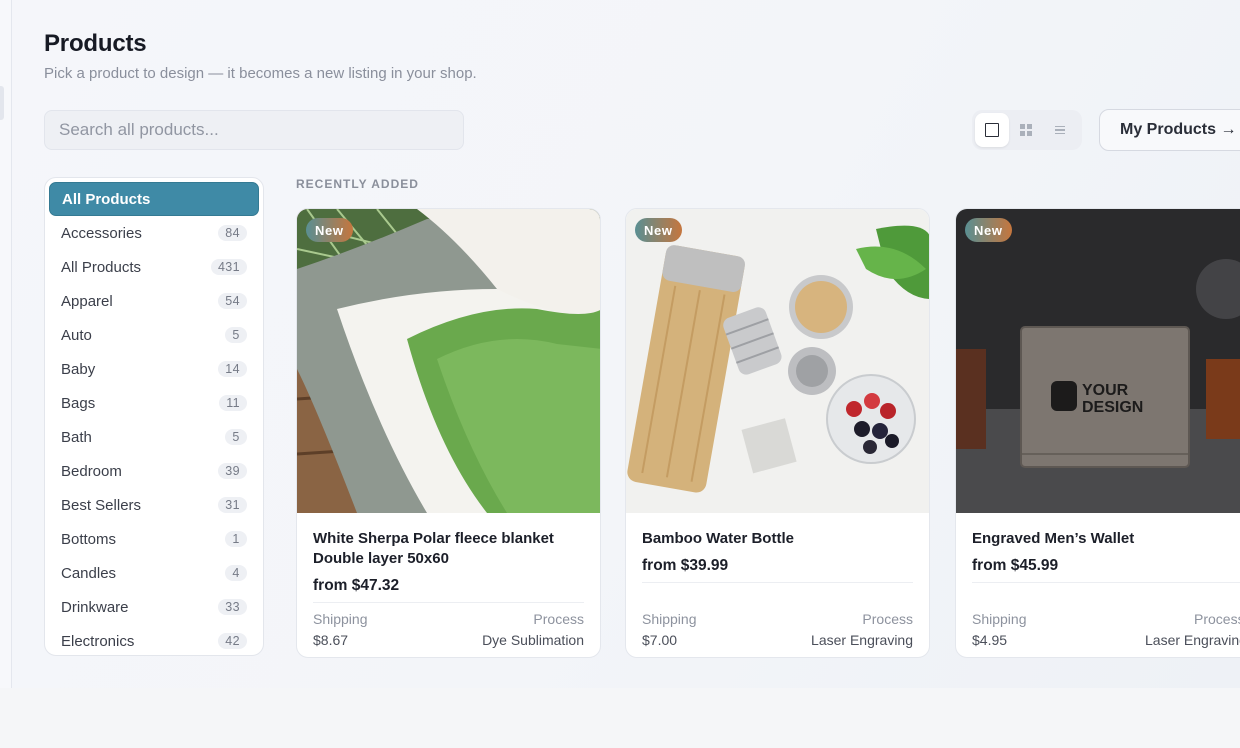  What do you see at coordinates (98, 641) in the screenshot?
I see `sidebar-item-label: Electronics` at bounding box center [98, 641].